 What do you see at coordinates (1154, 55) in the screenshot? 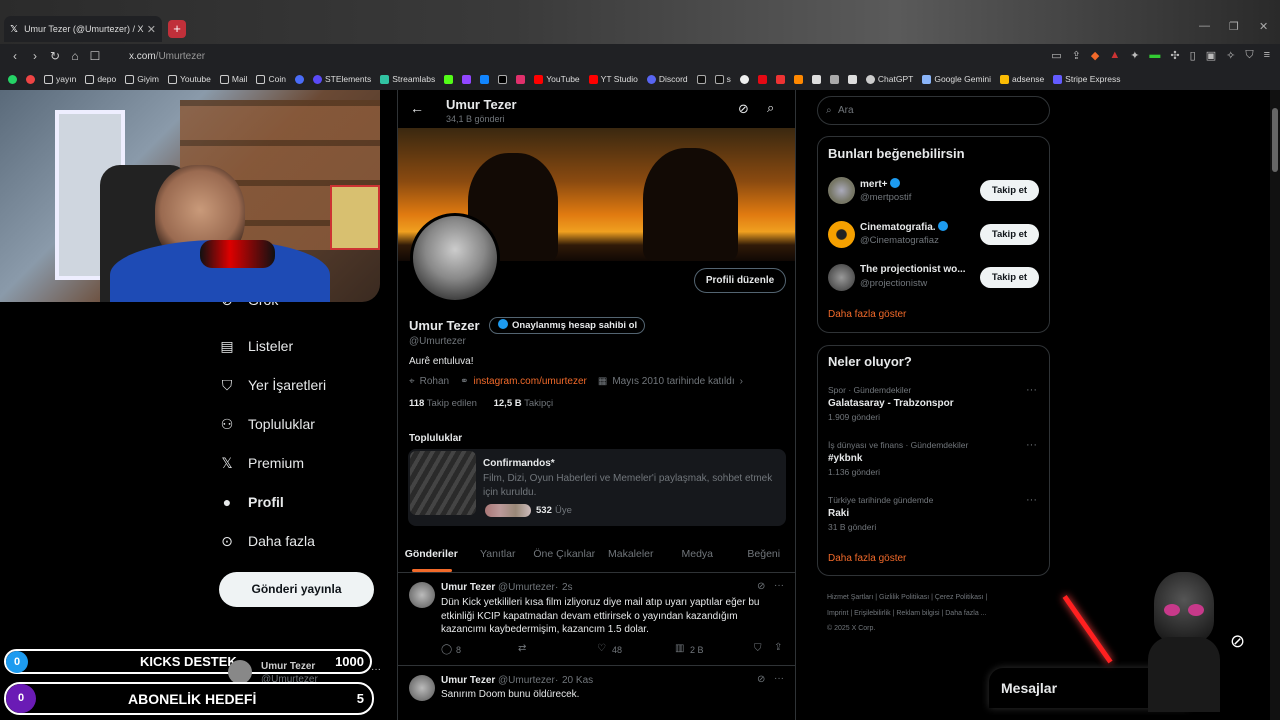
I see `extension-icon-2: ▬` at bounding box center [1154, 55].